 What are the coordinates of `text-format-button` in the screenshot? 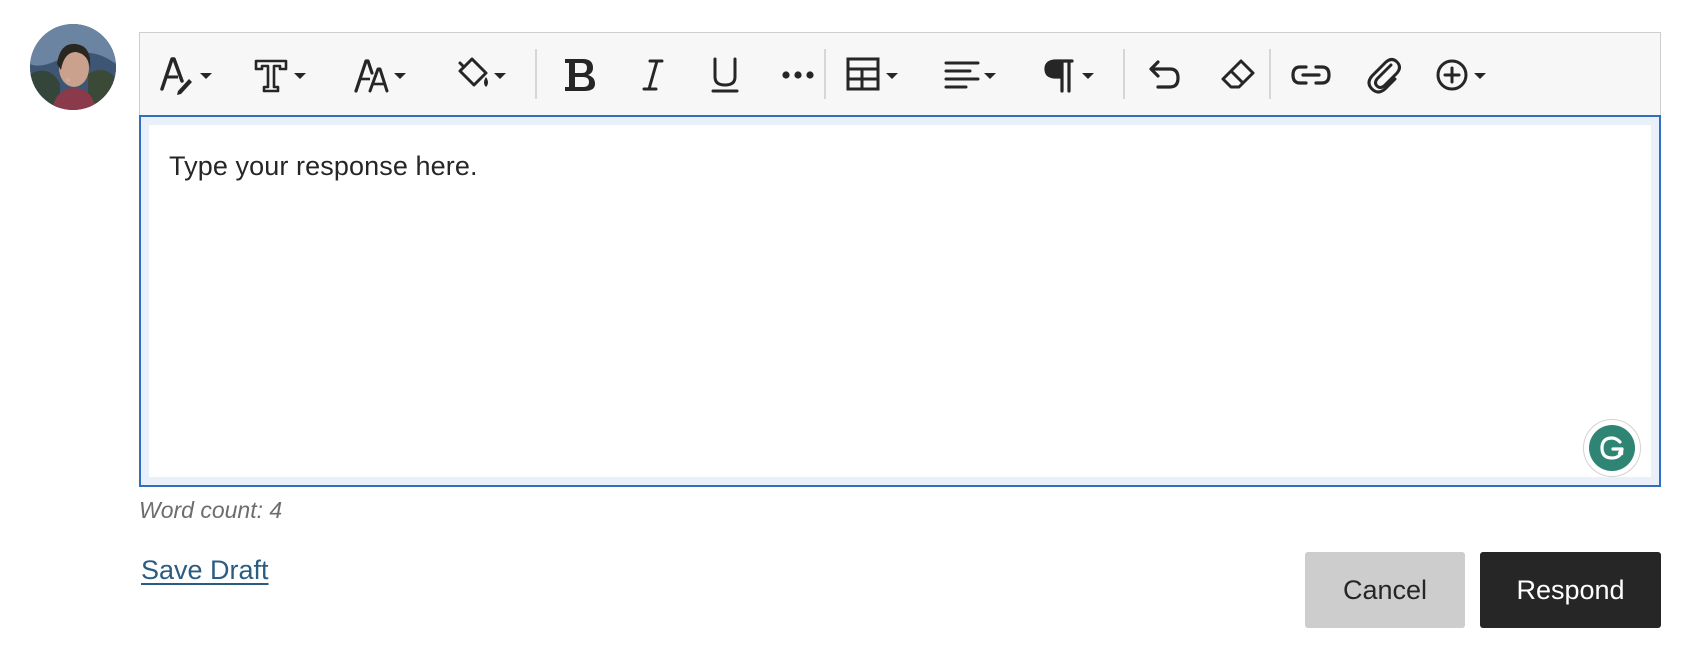 It's located at (282, 74).